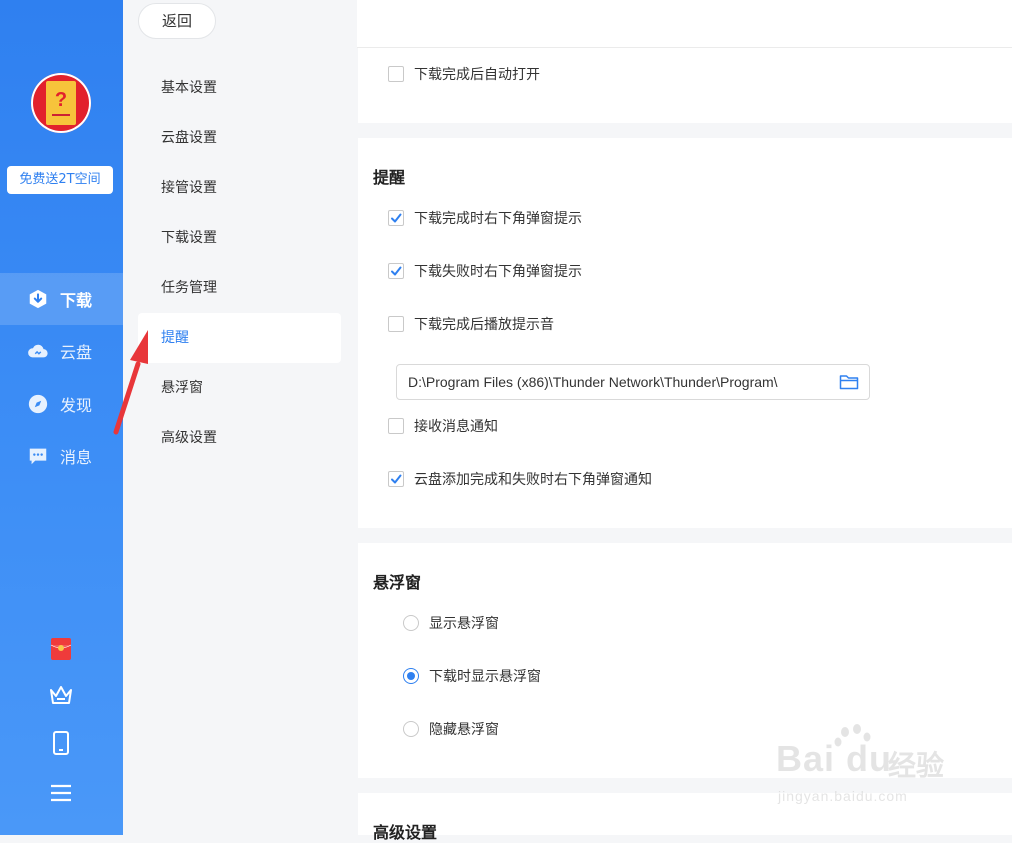  Describe the element at coordinates (239, 138) in the screenshot. I see `menu-item-cloud: 云盘设置` at that location.